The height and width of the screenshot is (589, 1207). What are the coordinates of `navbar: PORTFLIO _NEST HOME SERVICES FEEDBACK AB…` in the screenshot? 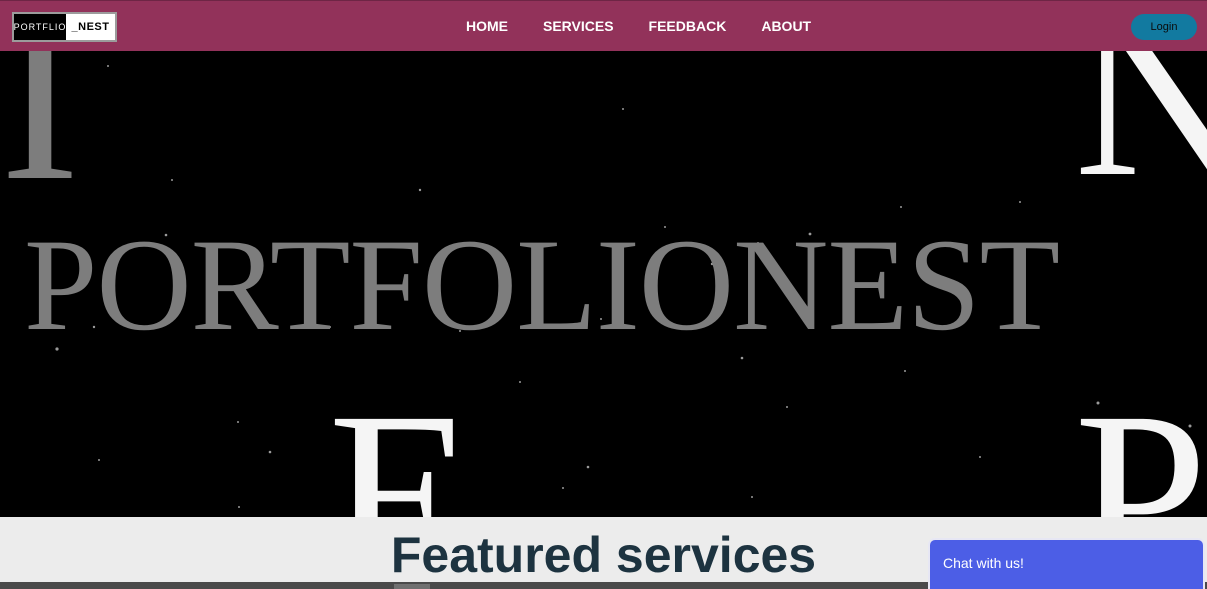 It's located at (603, 25).